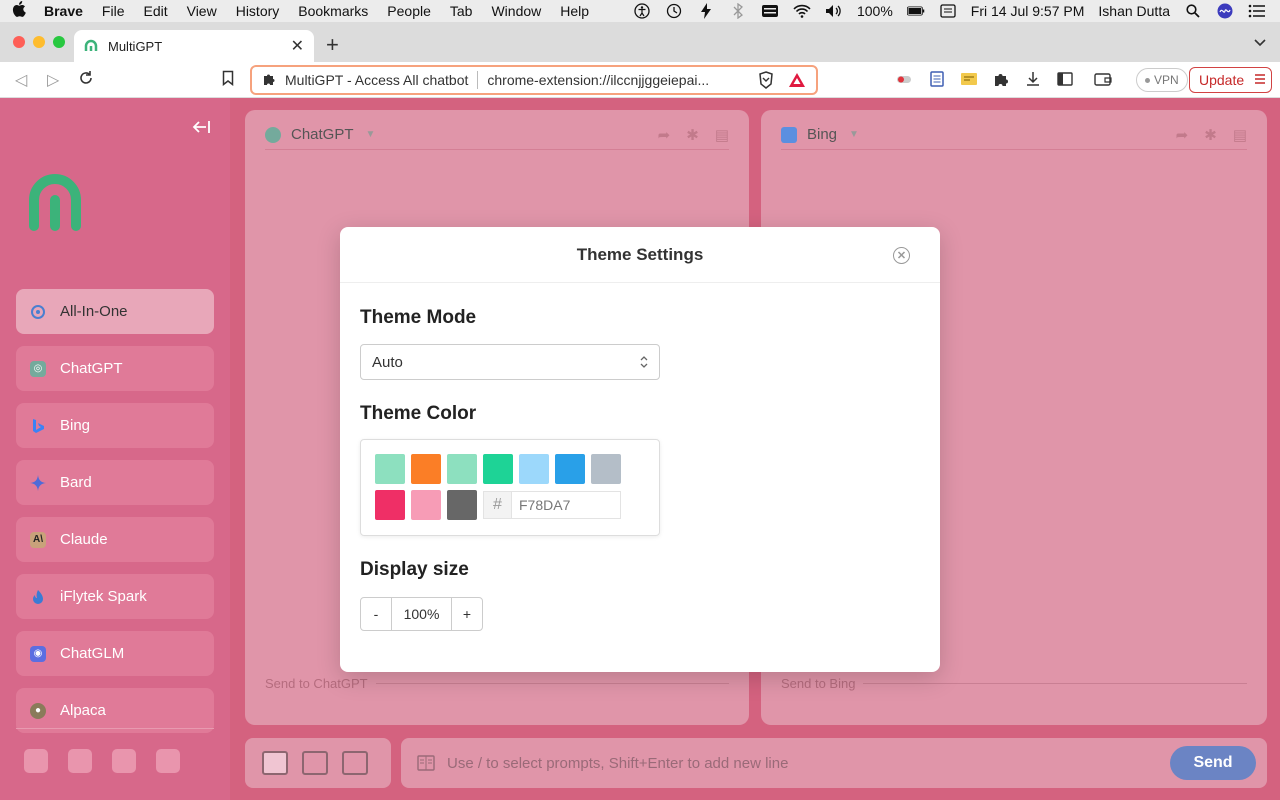 This screenshot has width=1280, height=800. What do you see at coordinates (115, 653) in the screenshot?
I see `sidebar-item-chatglm: ◉ ChatGLM` at bounding box center [115, 653].